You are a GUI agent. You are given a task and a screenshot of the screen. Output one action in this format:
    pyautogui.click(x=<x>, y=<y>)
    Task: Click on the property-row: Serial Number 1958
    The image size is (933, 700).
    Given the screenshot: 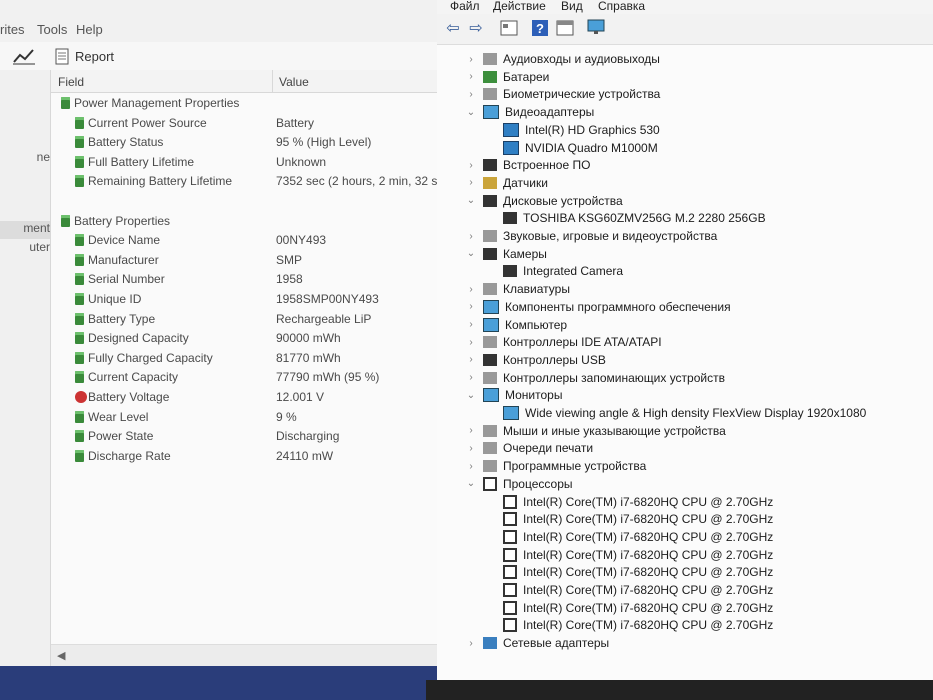 What is the action you would take?
    pyautogui.click(x=245, y=279)
    